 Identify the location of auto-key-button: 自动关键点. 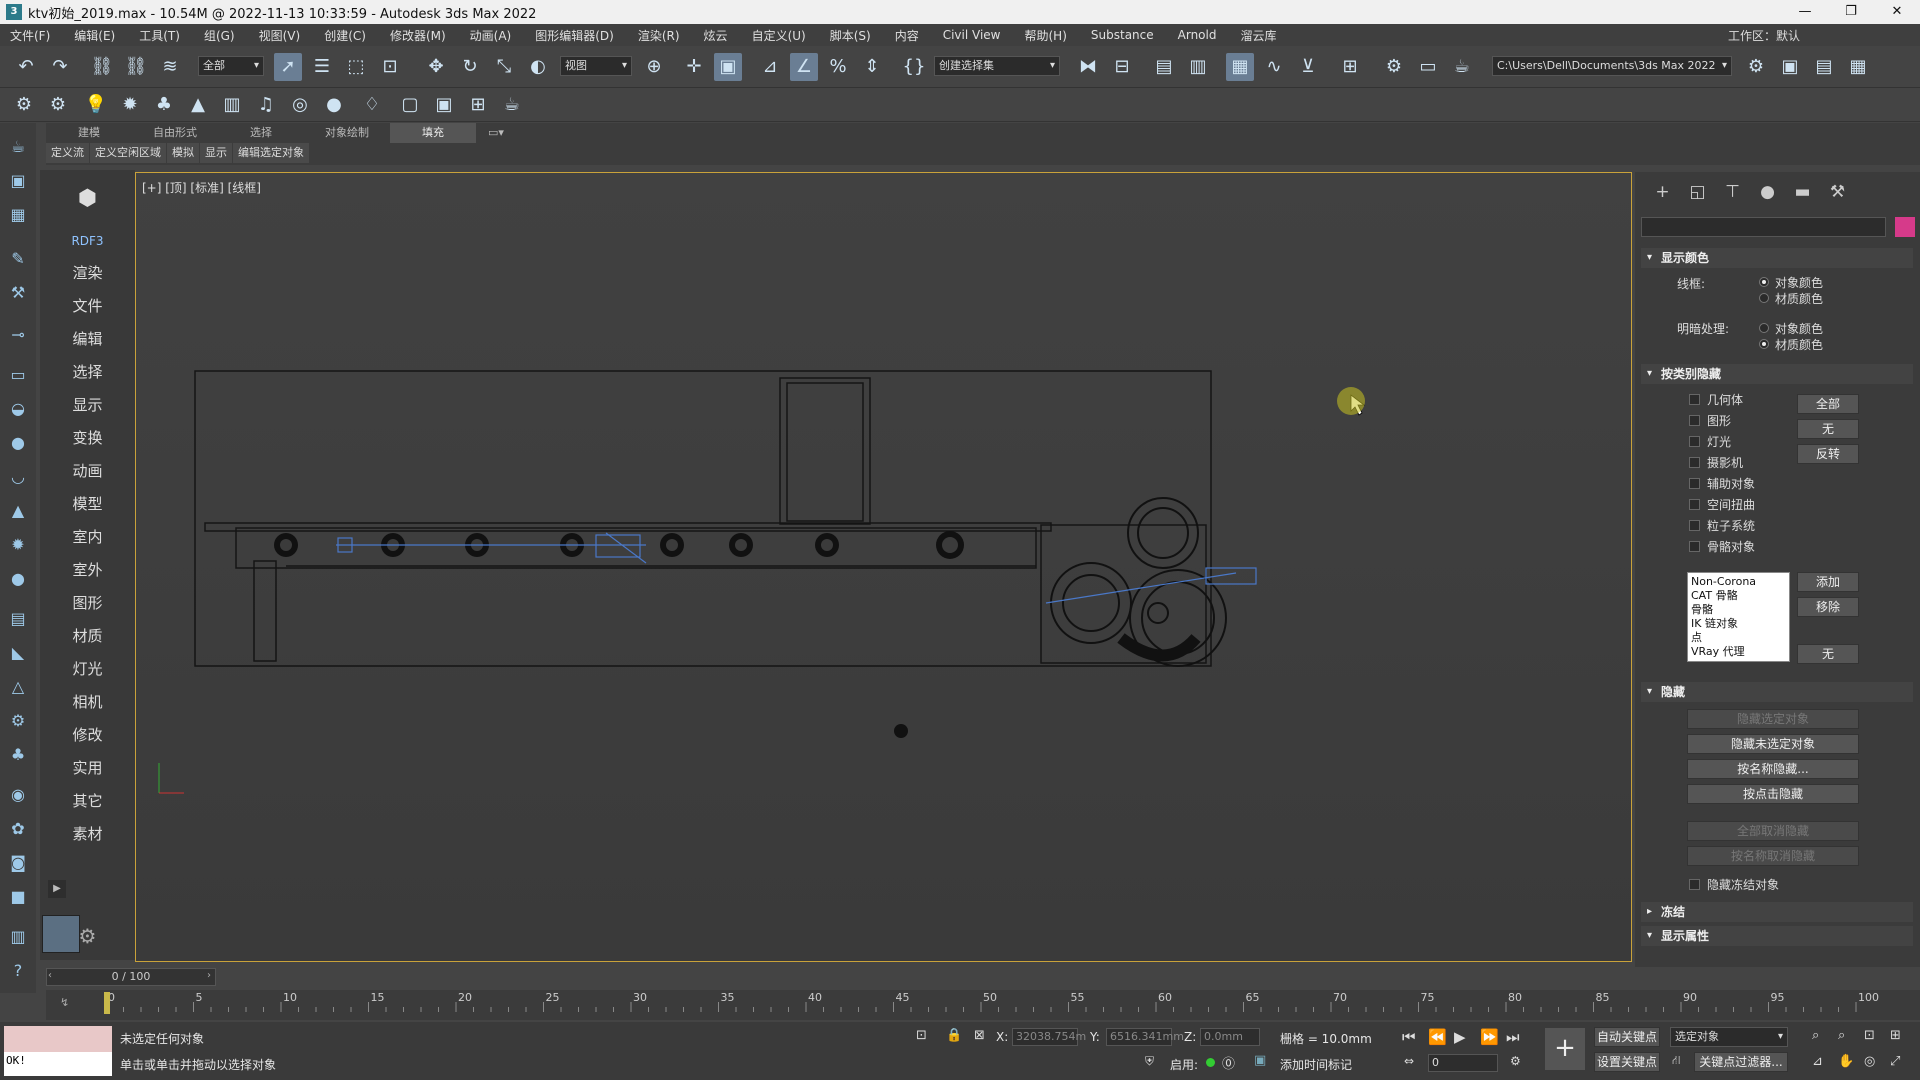
(1627, 1037).